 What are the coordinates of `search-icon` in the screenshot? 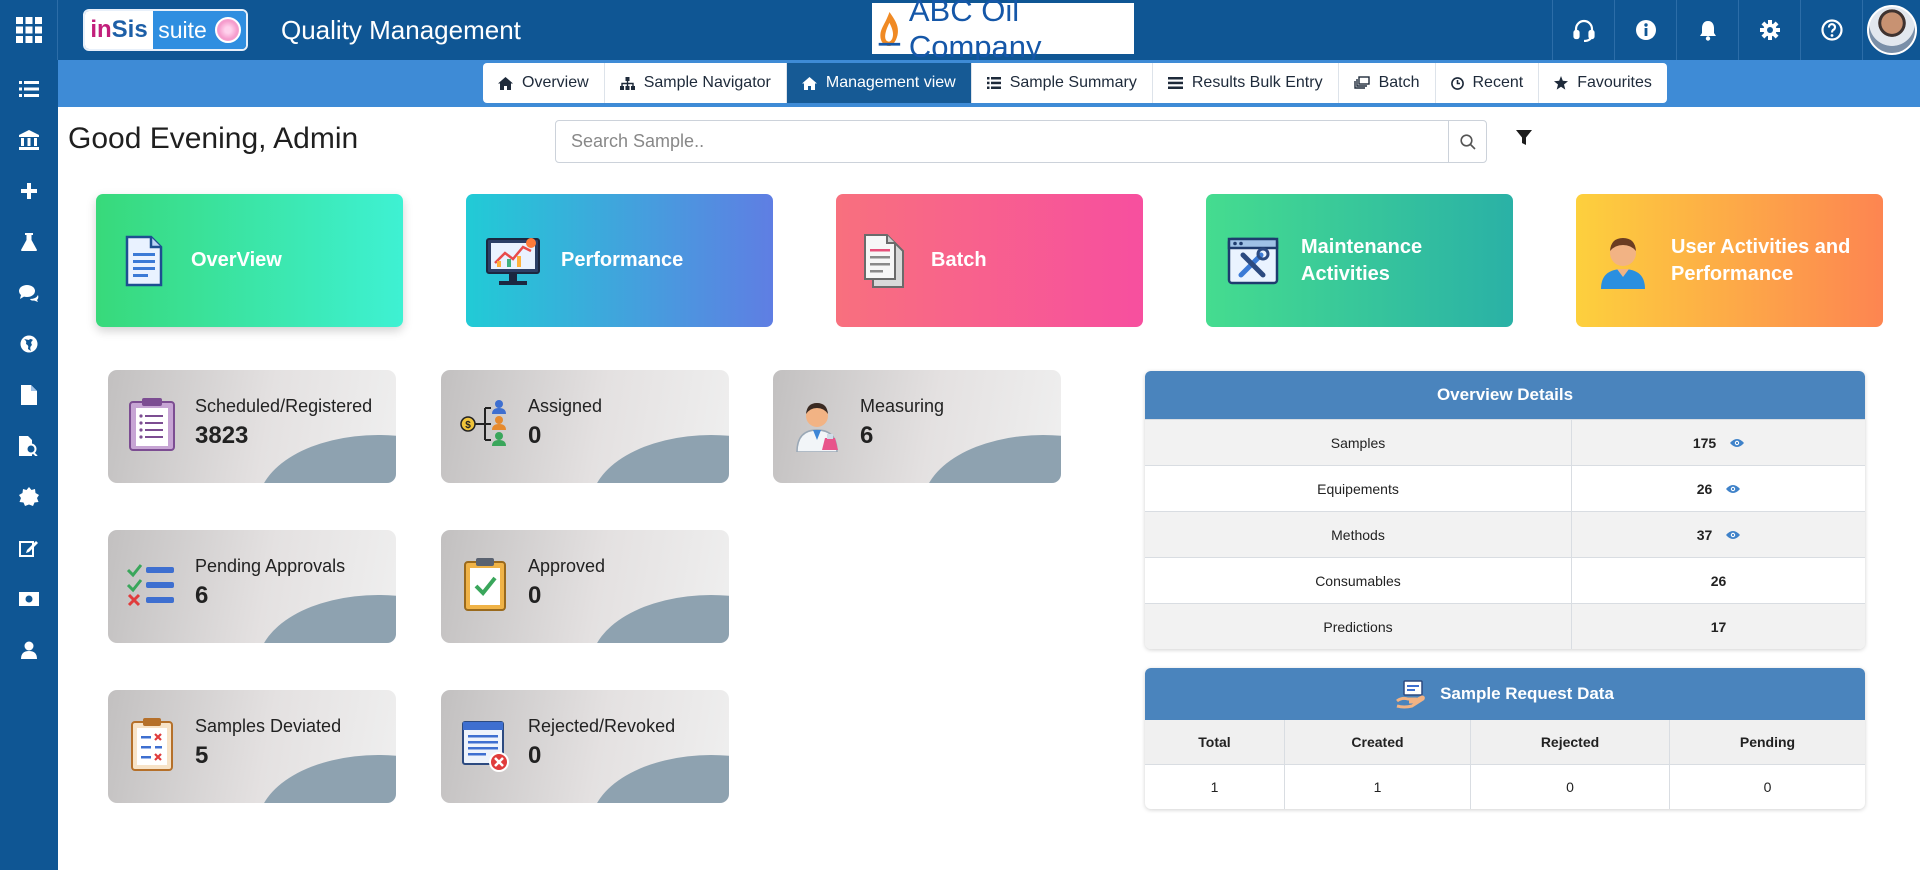 It's located at (1467, 141).